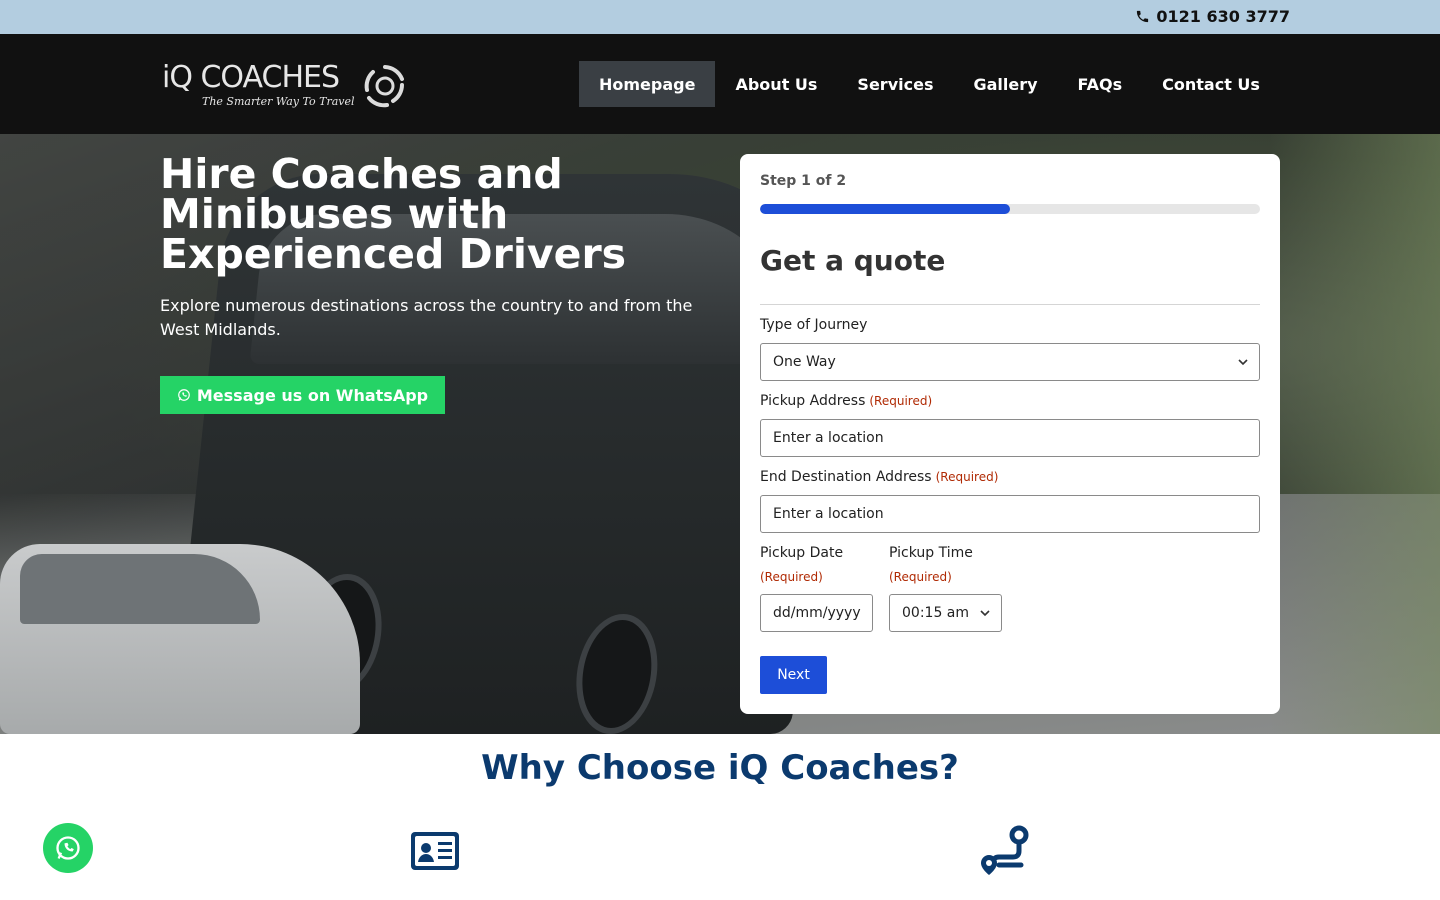 This screenshot has width=1440, height=900. What do you see at coordinates (278, 101) in the screenshot?
I see `logo-tagline: The Smarter Way To Travel` at bounding box center [278, 101].